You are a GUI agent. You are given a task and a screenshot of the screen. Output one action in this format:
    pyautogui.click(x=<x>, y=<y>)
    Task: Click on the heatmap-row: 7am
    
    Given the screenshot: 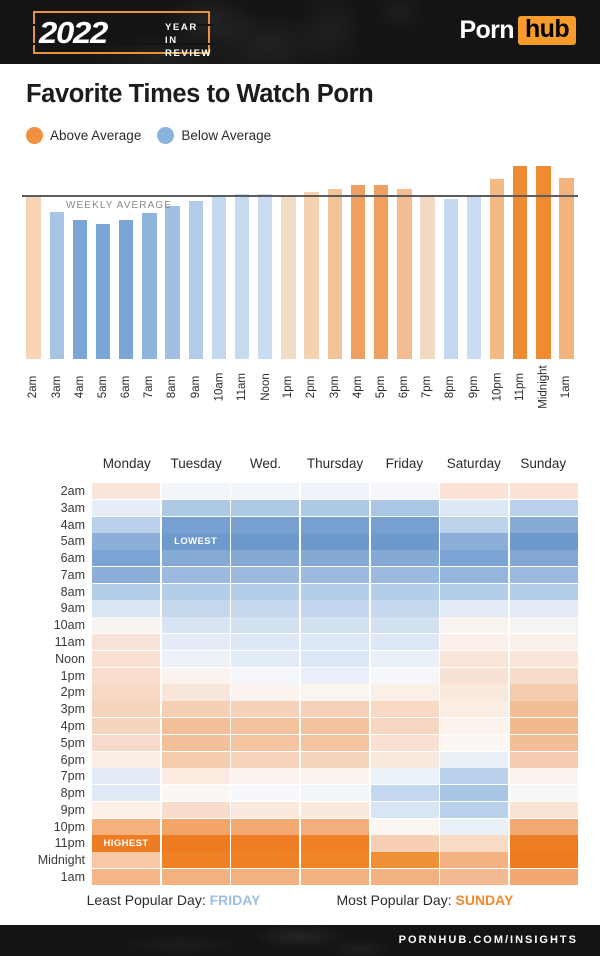 What is the action you would take?
    pyautogui.click(x=299, y=575)
    